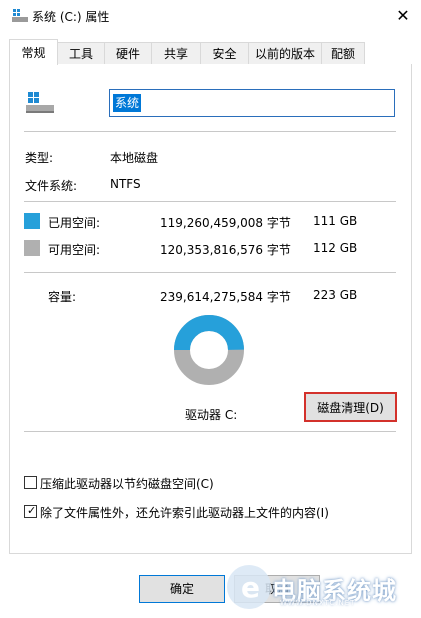 This screenshot has height=618, width=421. I want to click on svg-text: e, so click(250, 587).